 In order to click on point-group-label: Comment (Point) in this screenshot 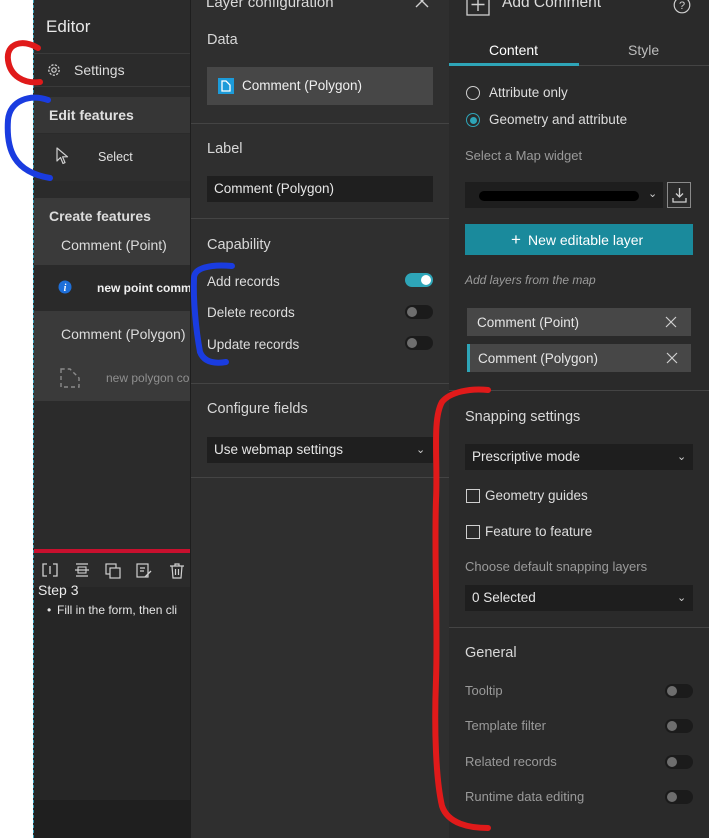, I will do `click(114, 245)`.